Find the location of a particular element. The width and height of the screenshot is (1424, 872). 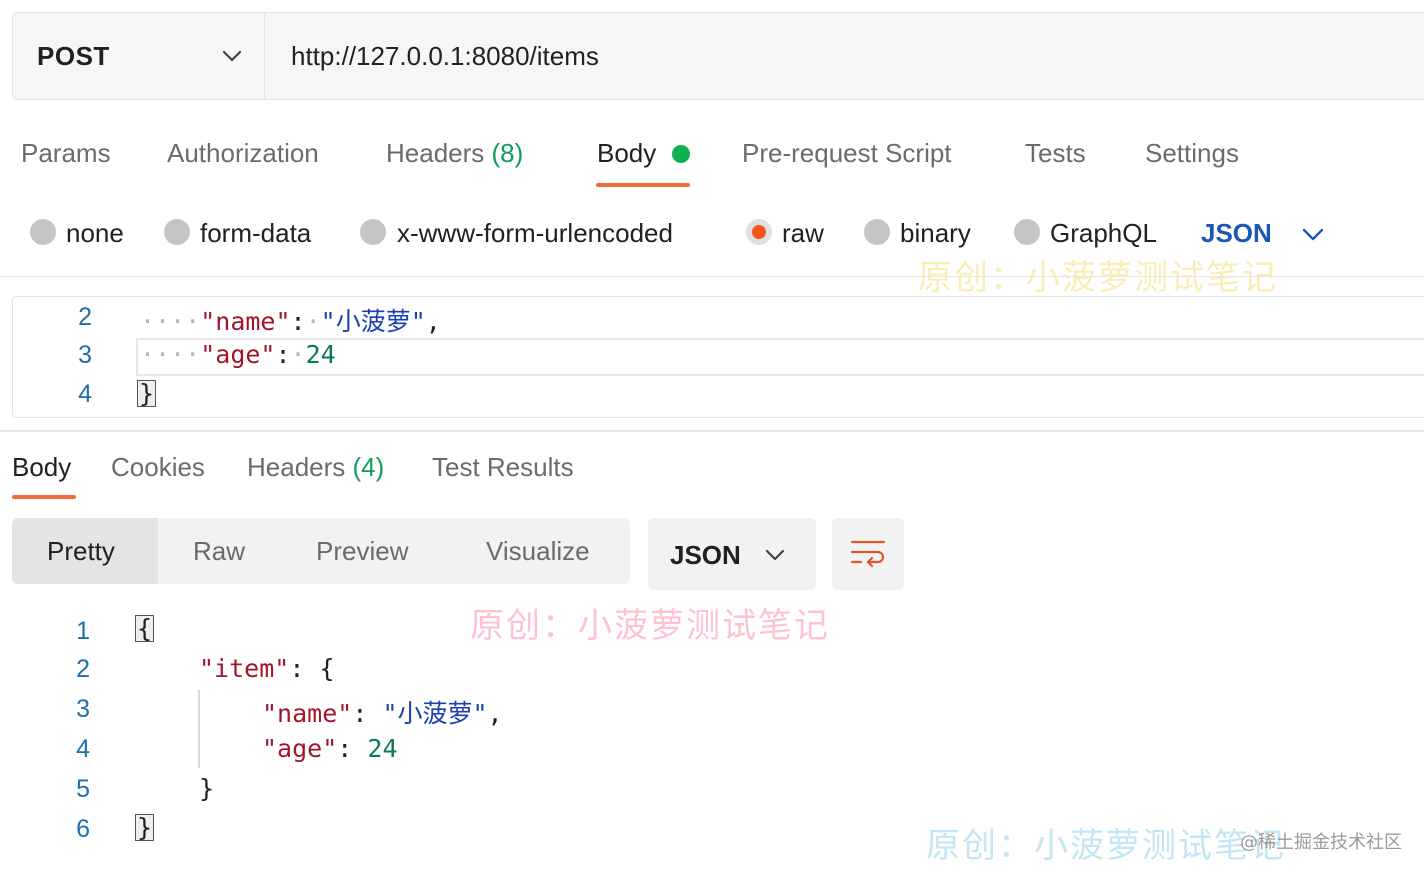

code-line: ····"age":·24 is located at coordinates (238, 354).